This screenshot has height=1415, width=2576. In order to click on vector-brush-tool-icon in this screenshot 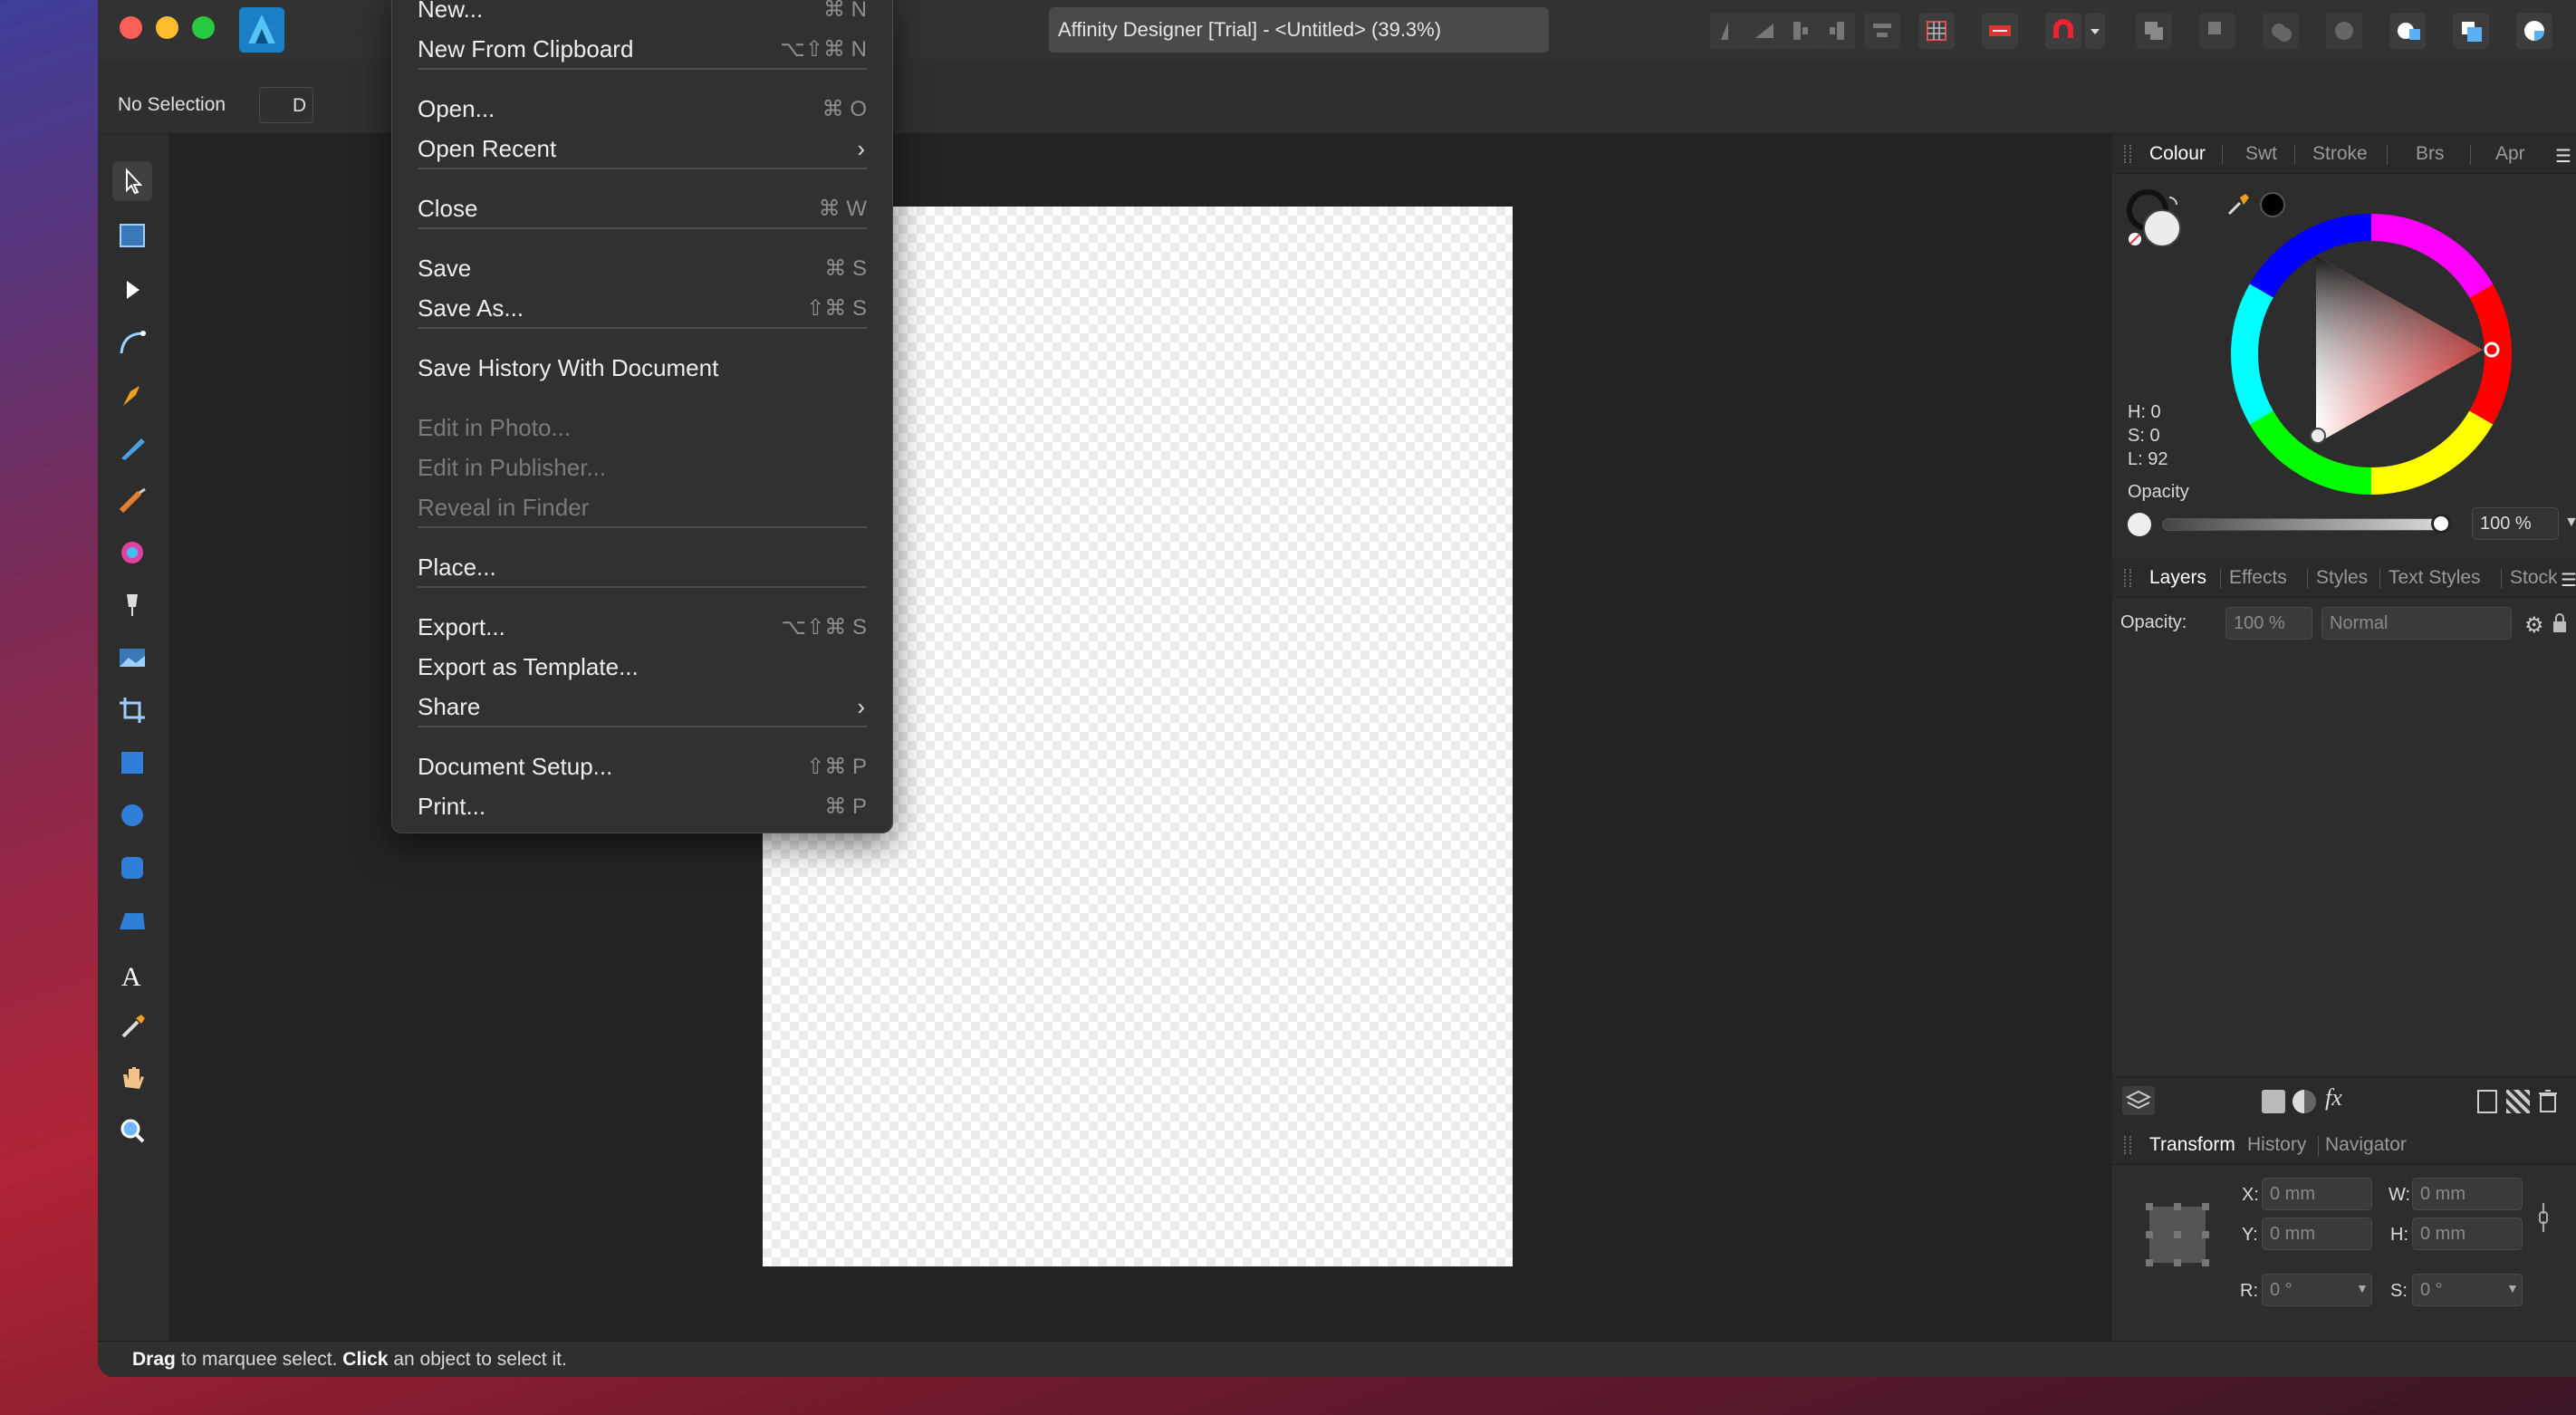, I will do `click(132, 500)`.